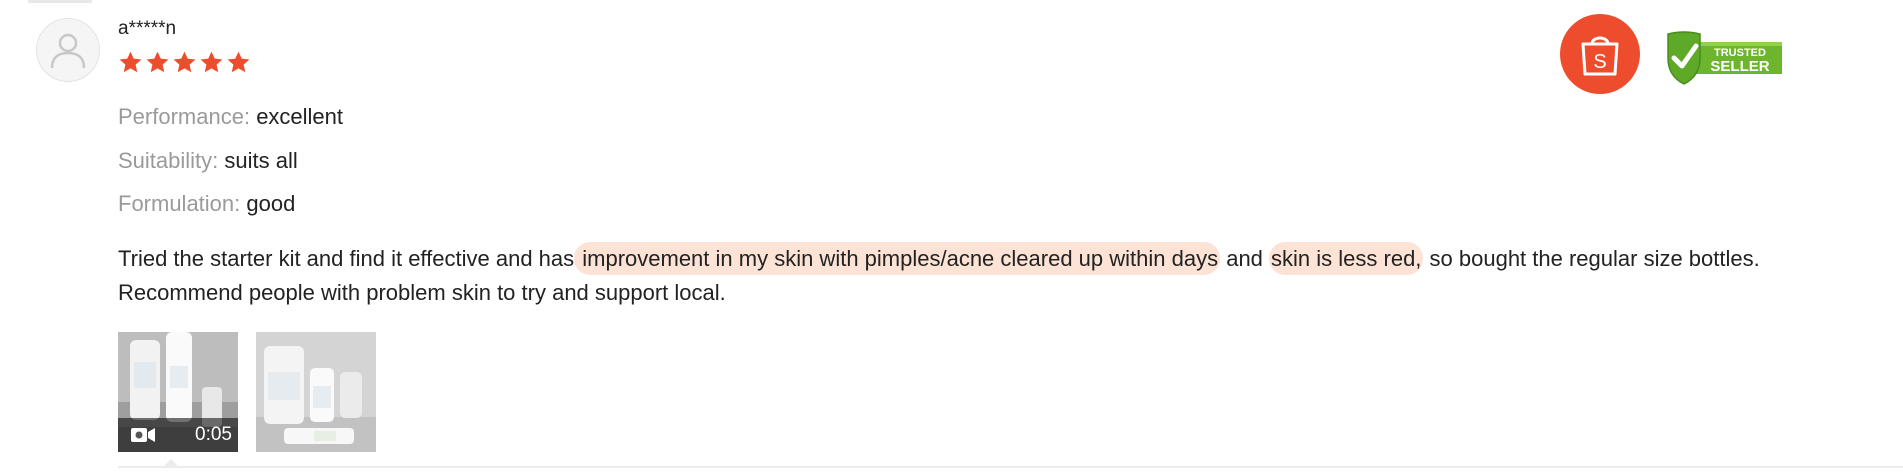 The width and height of the screenshot is (1903, 472). Describe the element at coordinates (1599, 62) in the screenshot. I see `shop-logo-letter: S` at that location.